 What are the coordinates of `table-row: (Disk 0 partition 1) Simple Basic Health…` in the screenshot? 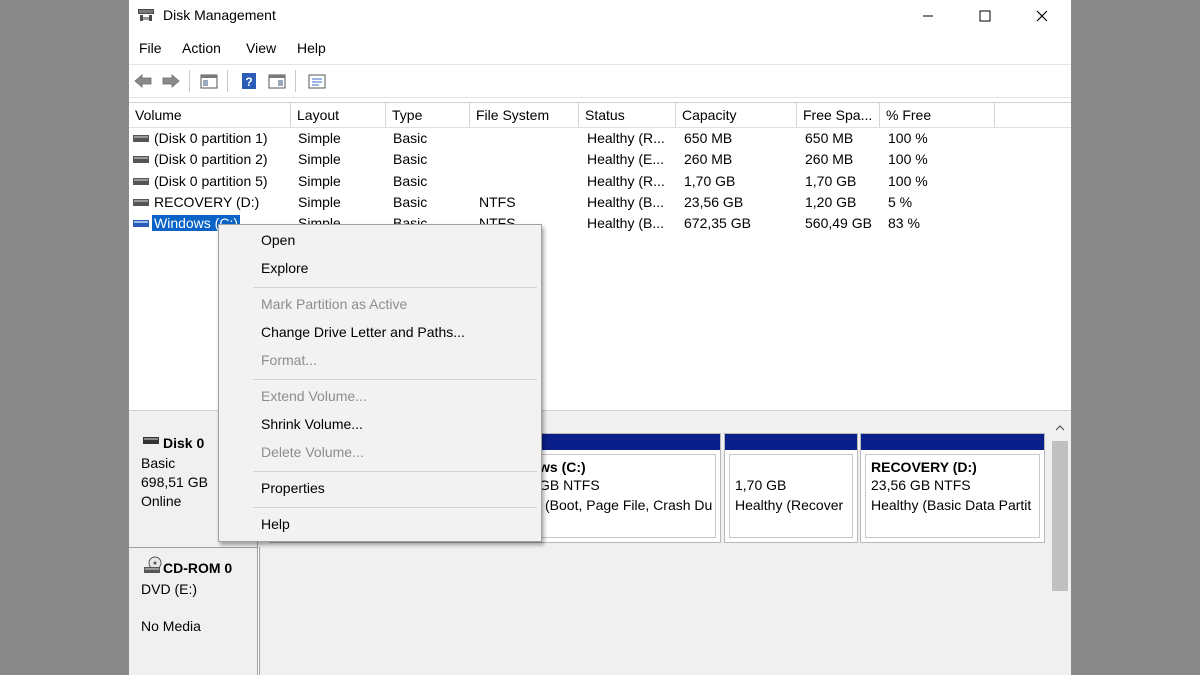 It's located at (600, 138).